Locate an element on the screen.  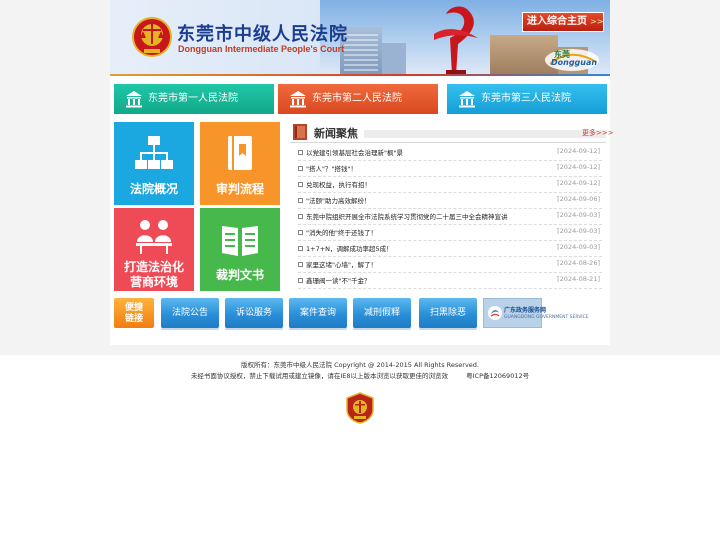
news-more-link: 更多>>> is located at coordinates (598, 133).